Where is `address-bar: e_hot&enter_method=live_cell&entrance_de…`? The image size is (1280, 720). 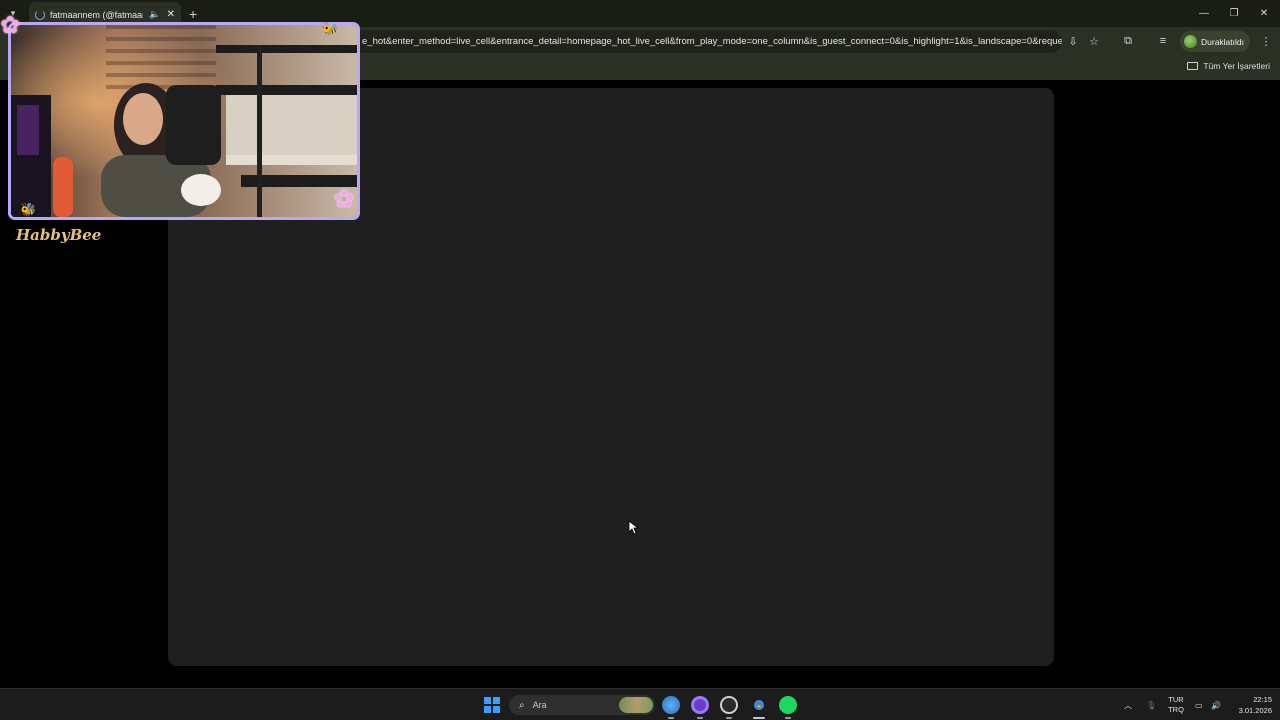
address-bar: e_hot&enter_method=live_cell&entrance_de… is located at coordinates (707, 41).